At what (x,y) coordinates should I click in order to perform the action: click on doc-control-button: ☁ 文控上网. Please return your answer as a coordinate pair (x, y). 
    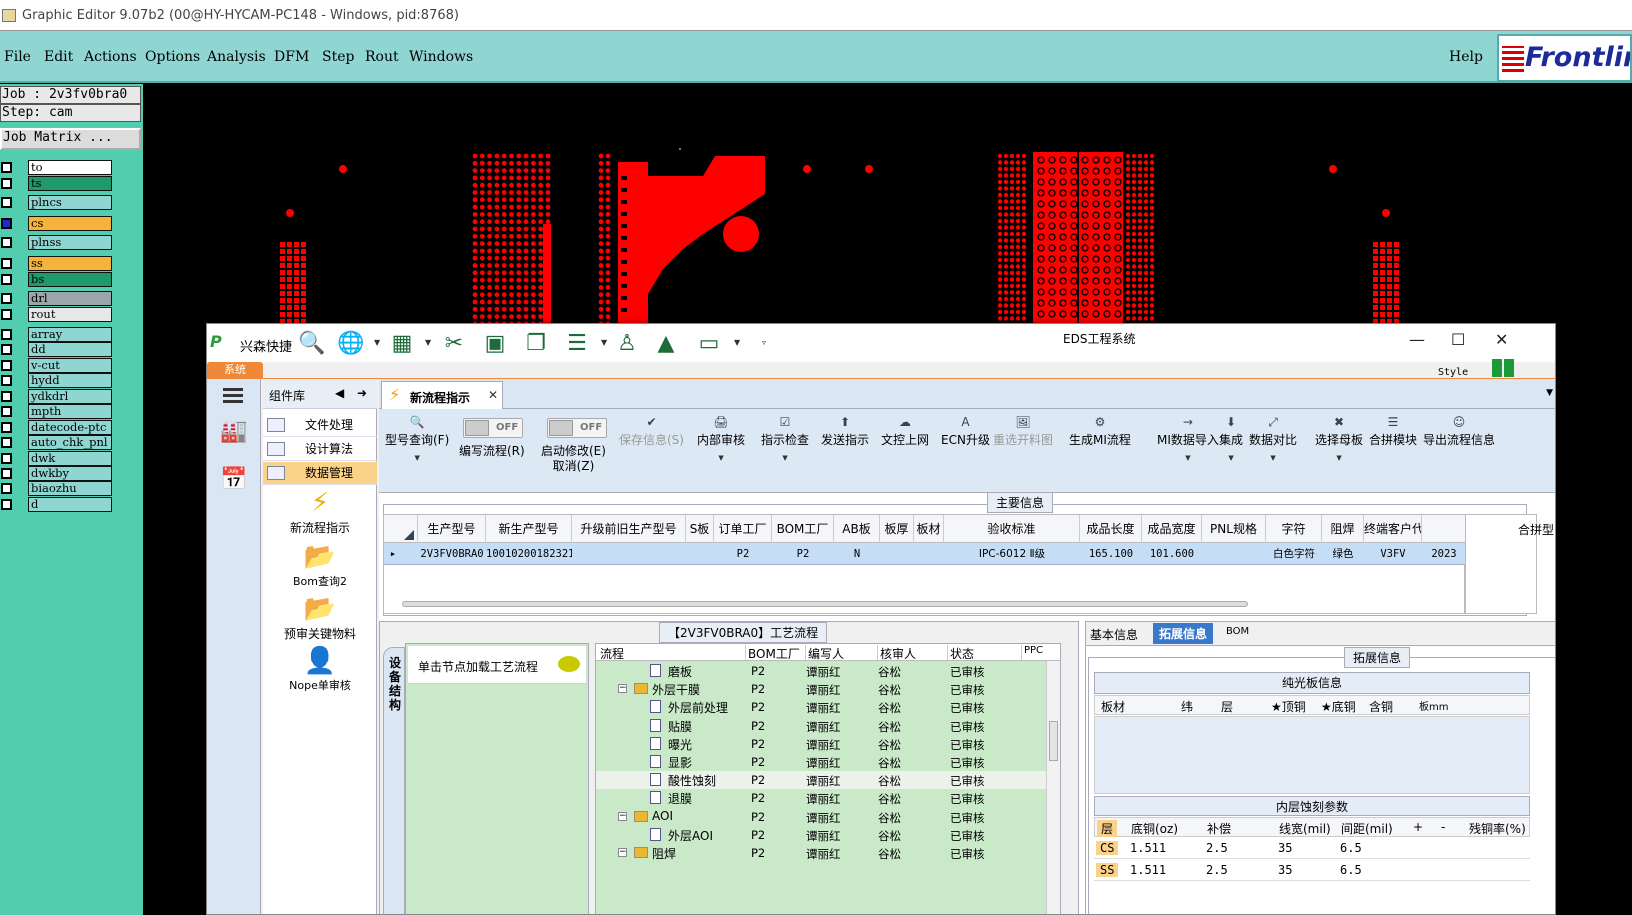
    Looking at the image, I should click on (905, 431).